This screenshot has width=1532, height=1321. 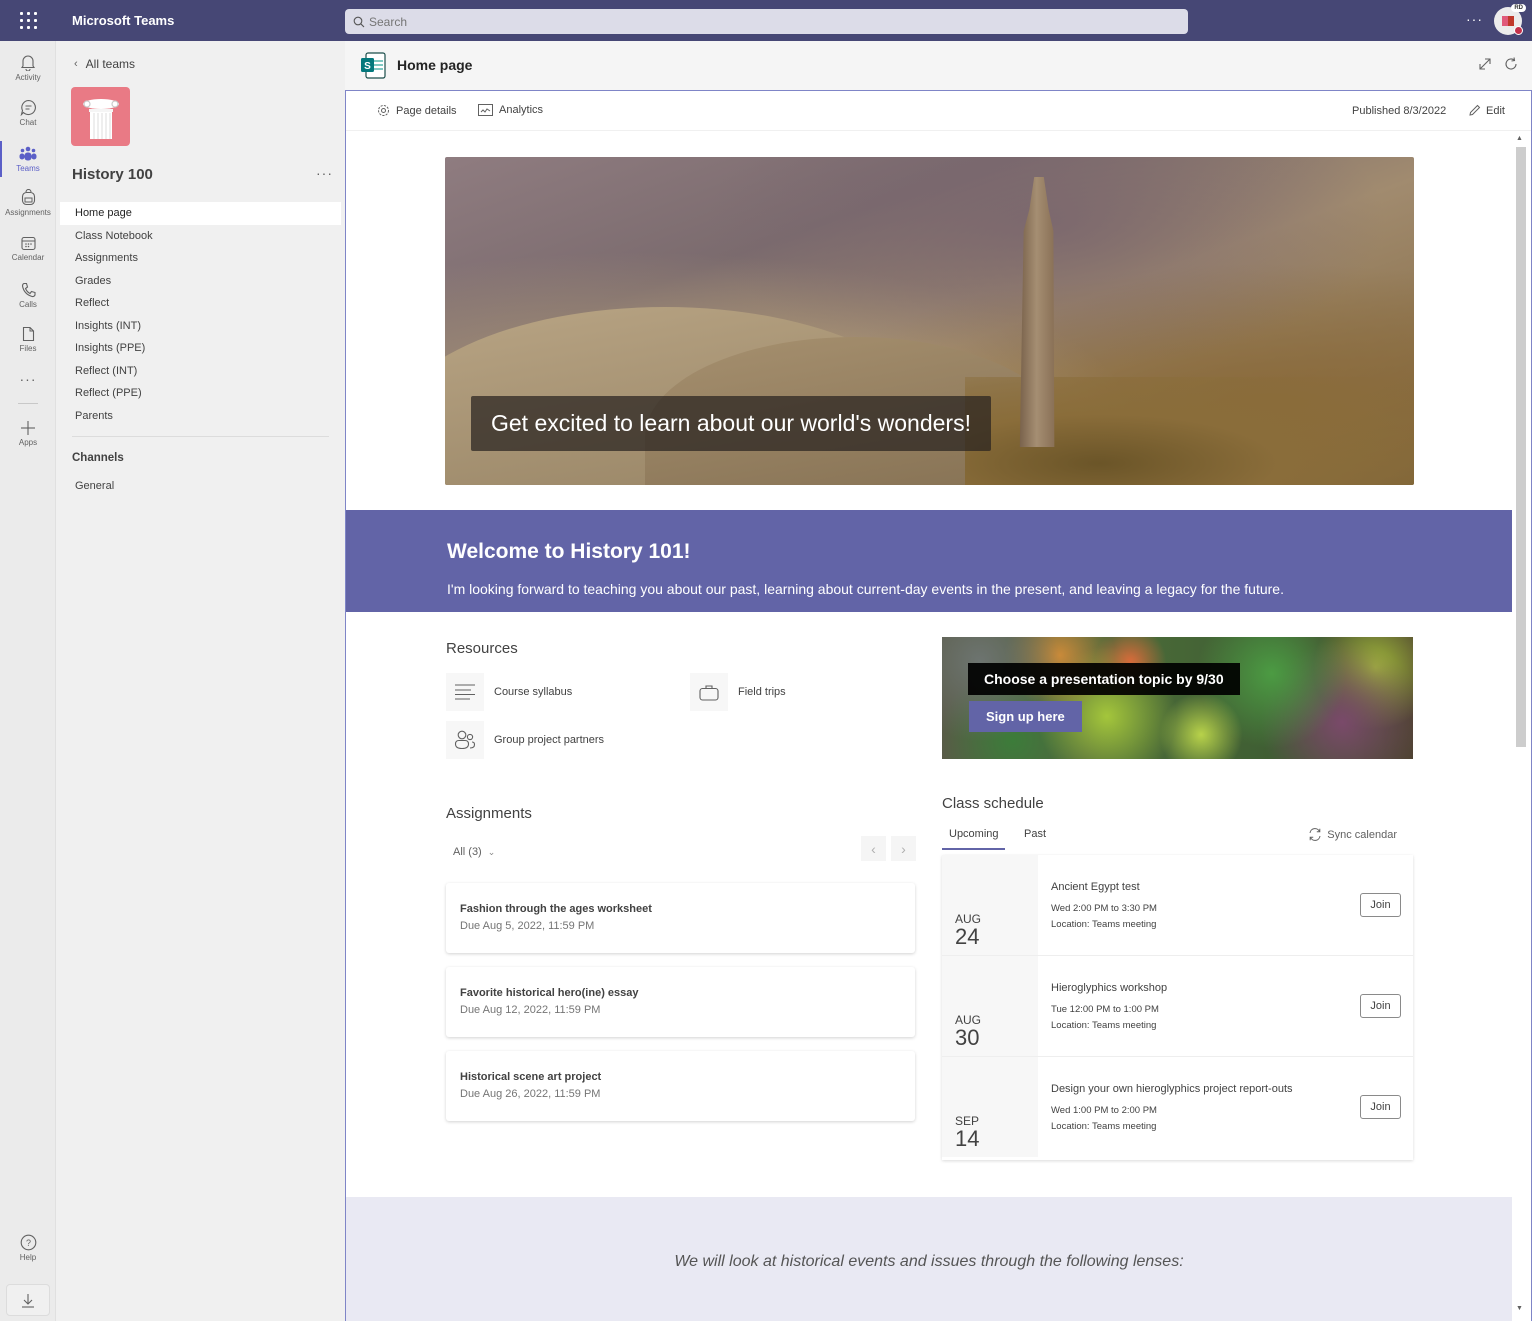 What do you see at coordinates (373, 65) in the screenshot?
I see `sharepoint-icon: S` at bounding box center [373, 65].